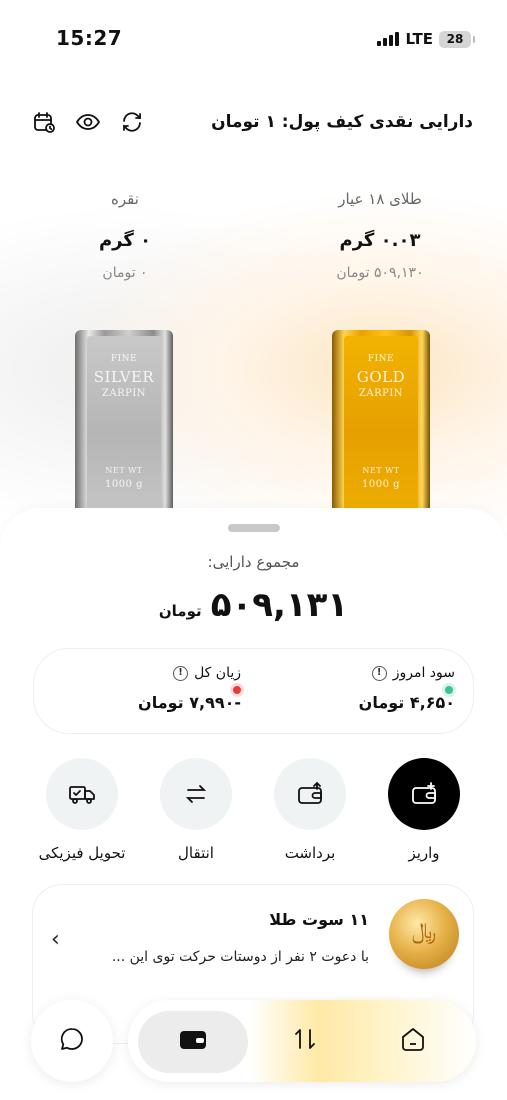 The height and width of the screenshot is (1100, 507). Describe the element at coordinates (279, 605) in the screenshot. I see `total-amount-value: ۵۰۹,۱۳۱` at that location.